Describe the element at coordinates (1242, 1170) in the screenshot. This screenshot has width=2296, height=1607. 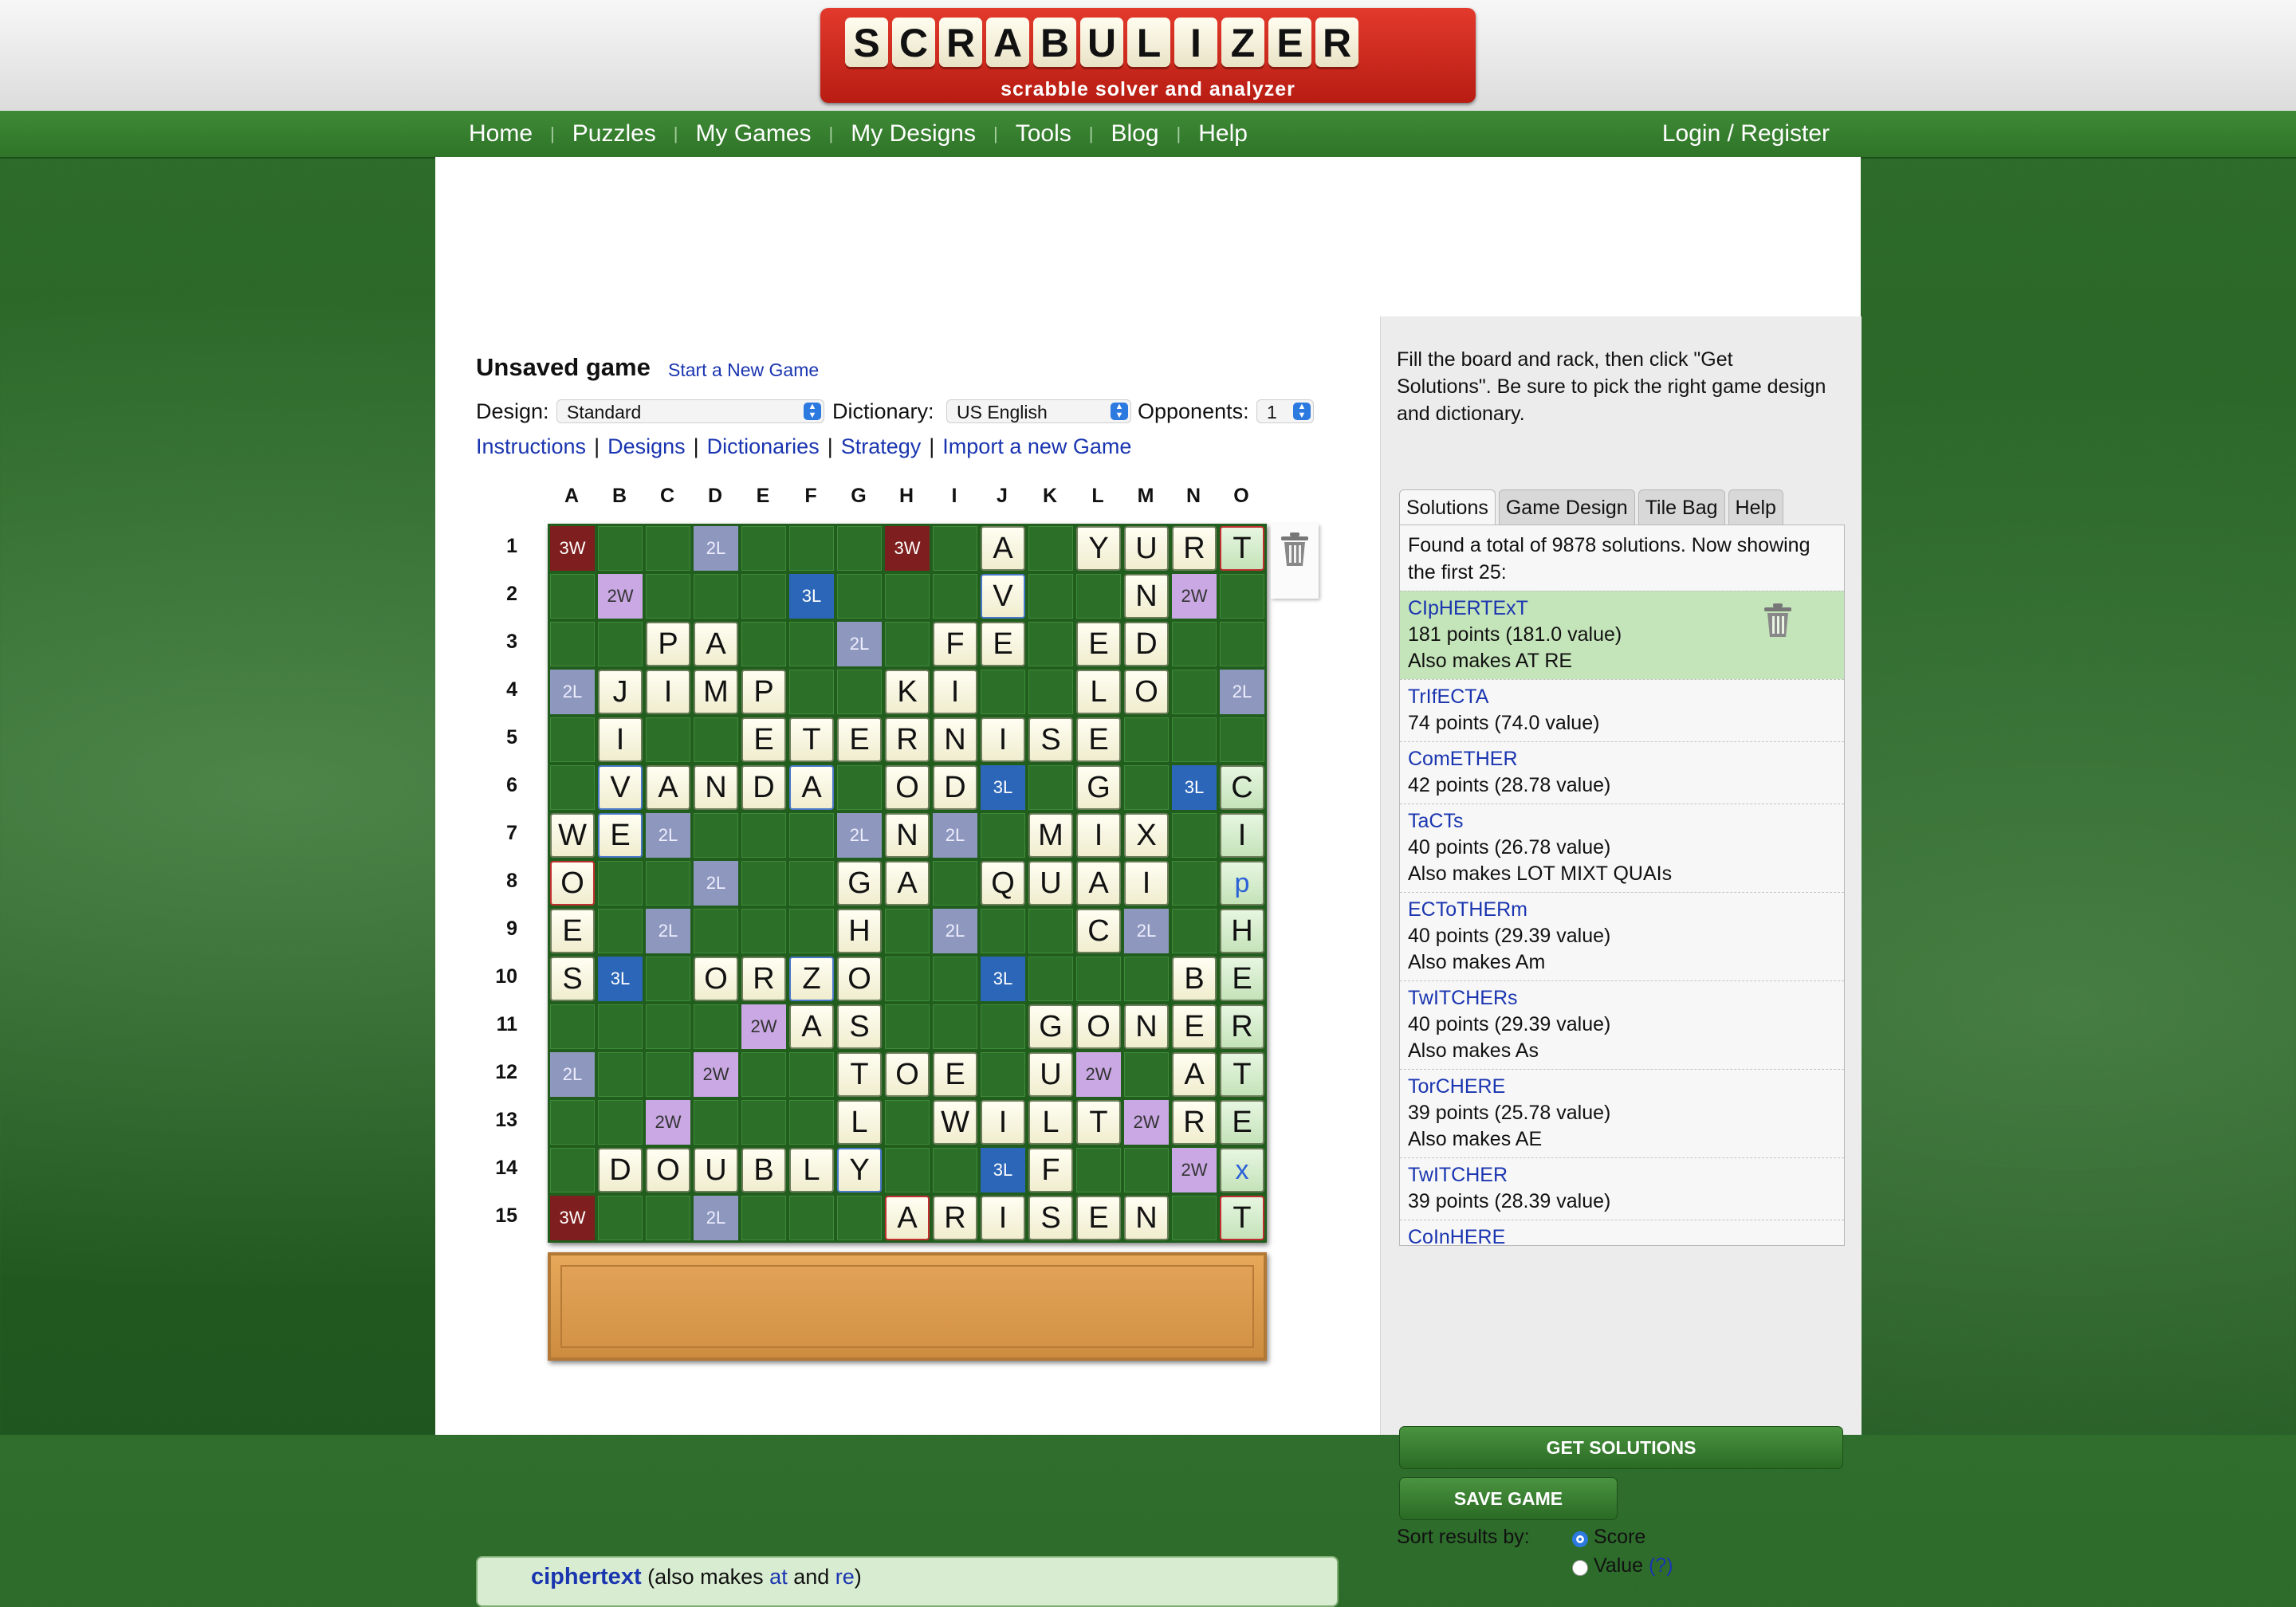
I see `board-tile: x` at that location.